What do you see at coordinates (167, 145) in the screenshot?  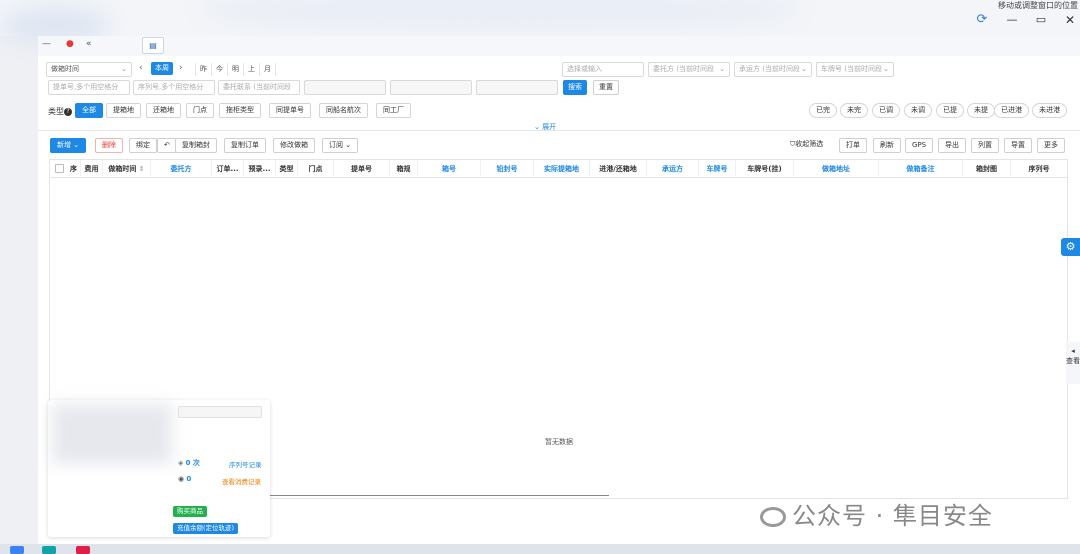 I see `undo-icon: ↶` at bounding box center [167, 145].